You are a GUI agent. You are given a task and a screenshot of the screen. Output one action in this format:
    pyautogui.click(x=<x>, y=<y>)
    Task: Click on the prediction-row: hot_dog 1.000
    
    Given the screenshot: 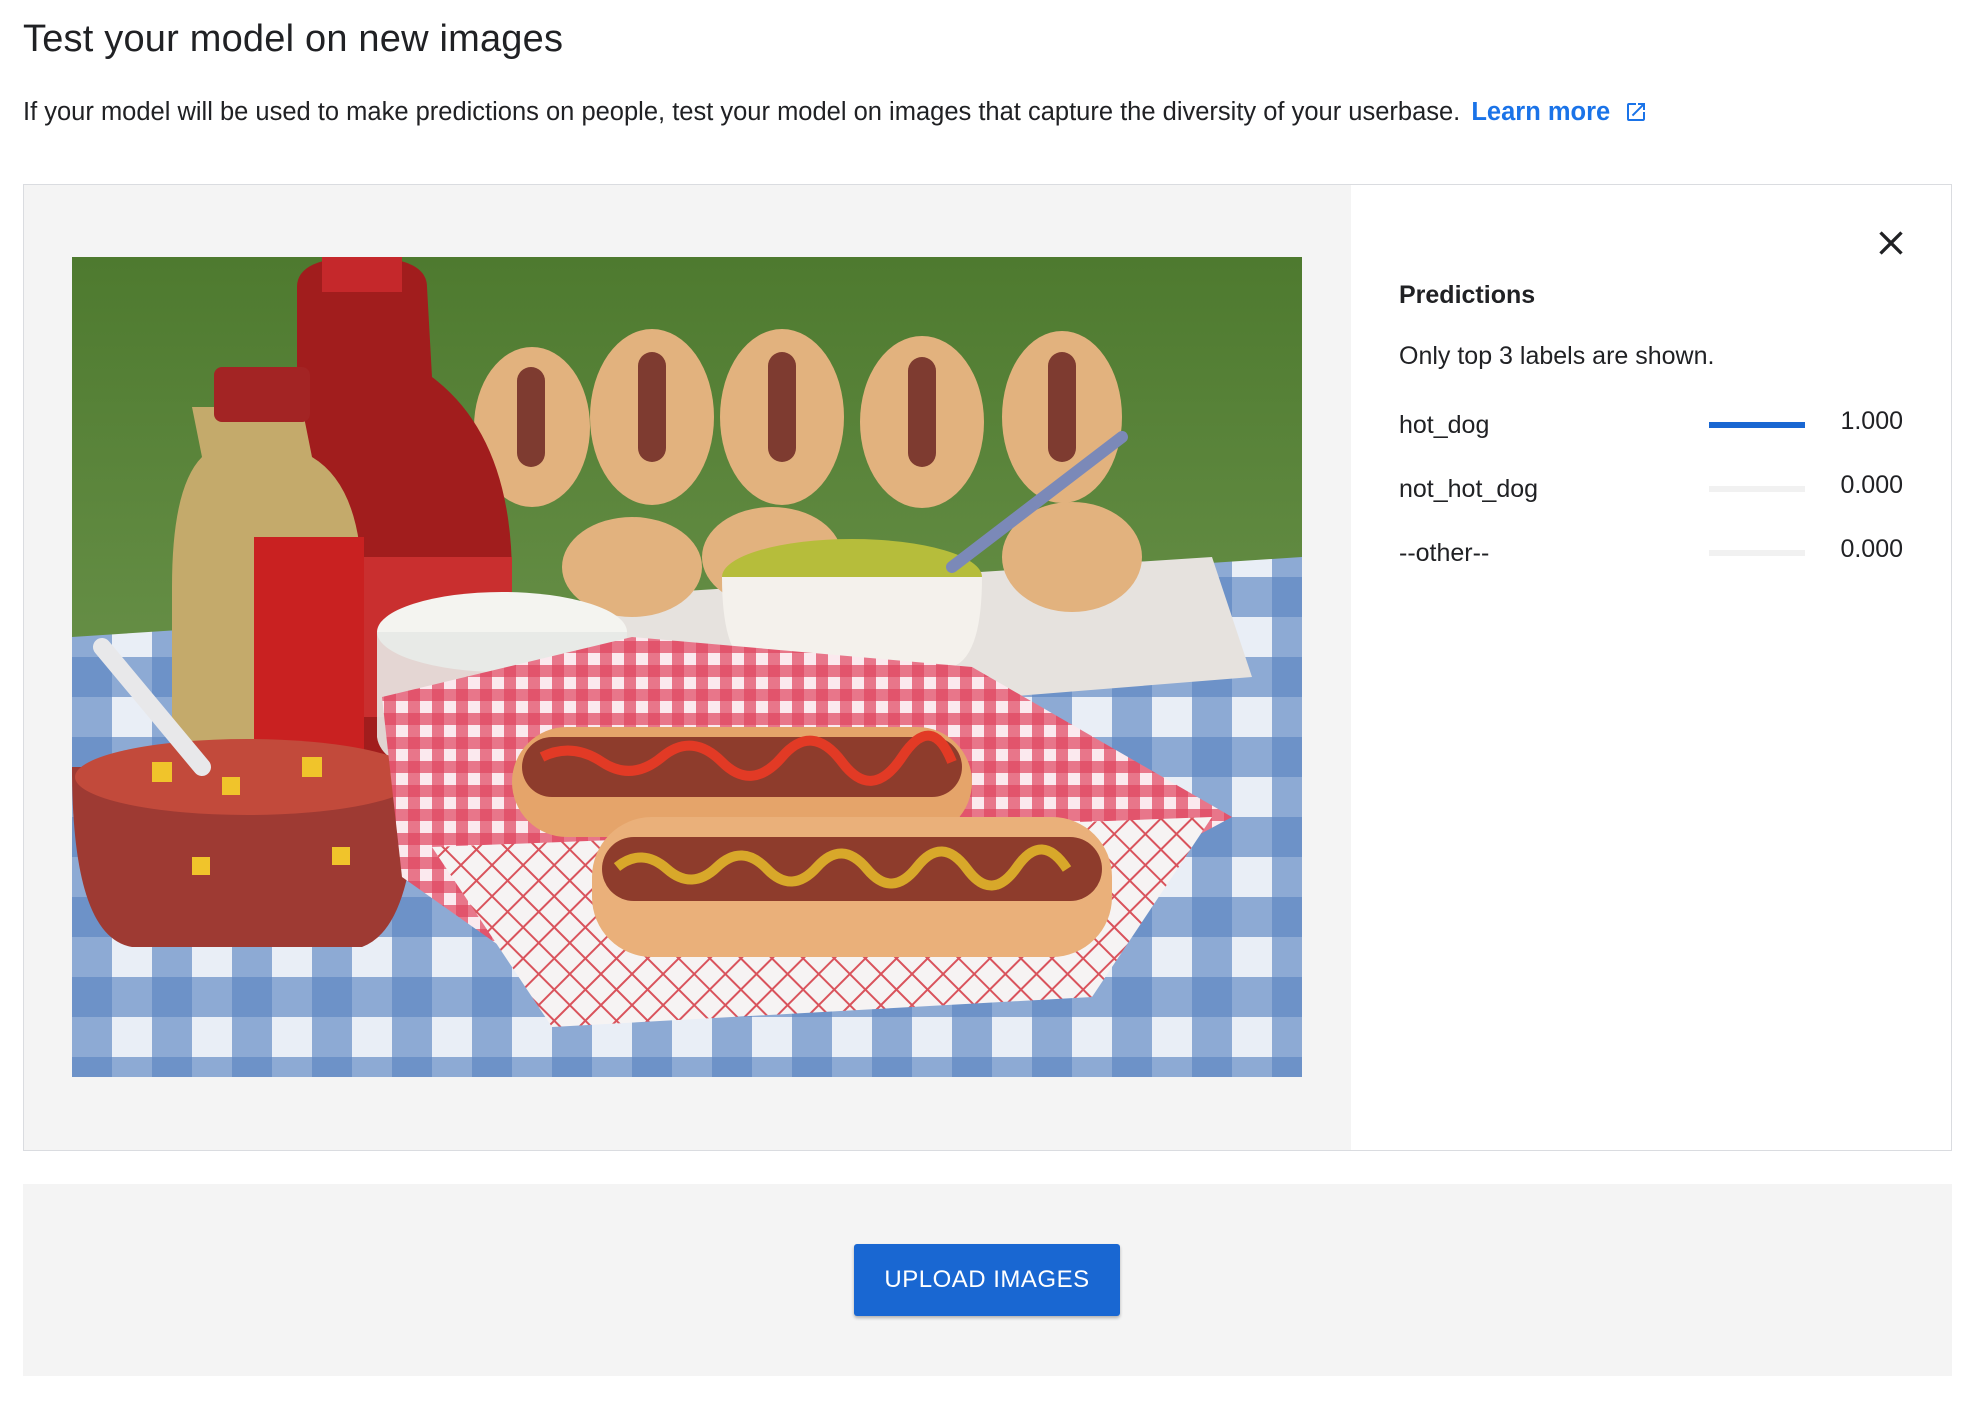 What is the action you would take?
    pyautogui.click(x=1651, y=441)
    